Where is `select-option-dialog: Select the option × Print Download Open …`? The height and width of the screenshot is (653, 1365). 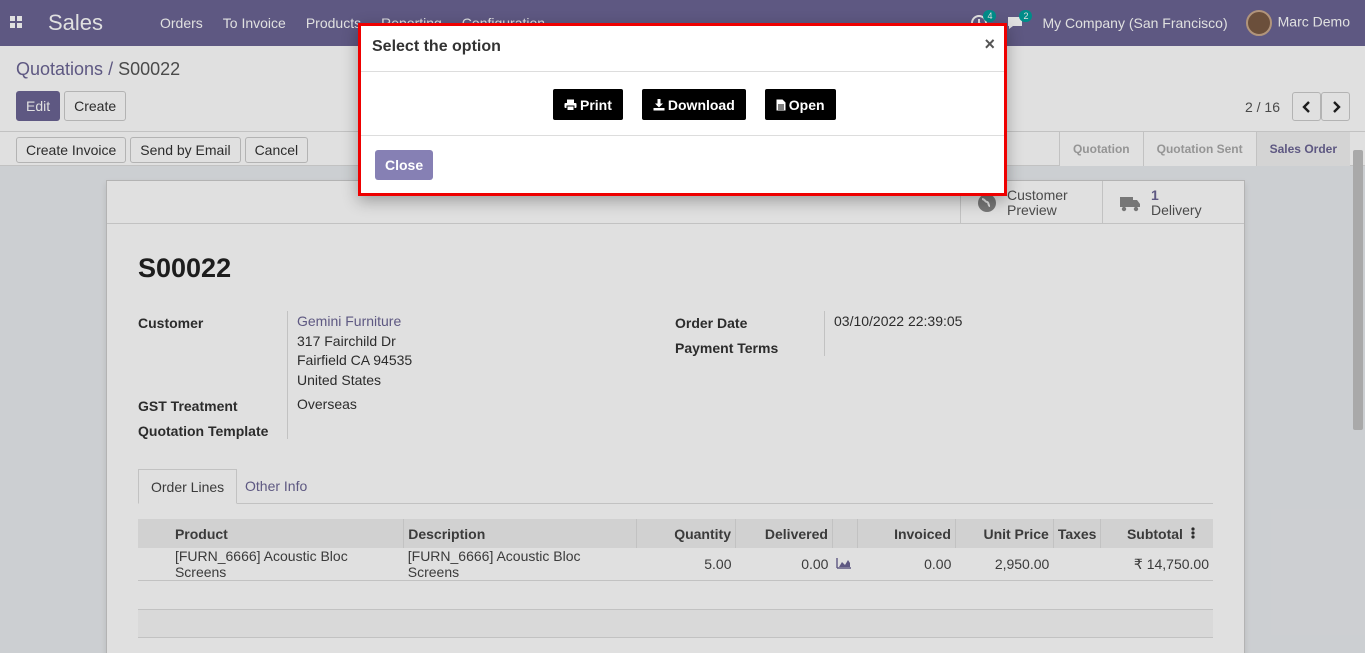
select-option-dialog: Select the option × Print Download Open … is located at coordinates (682, 109).